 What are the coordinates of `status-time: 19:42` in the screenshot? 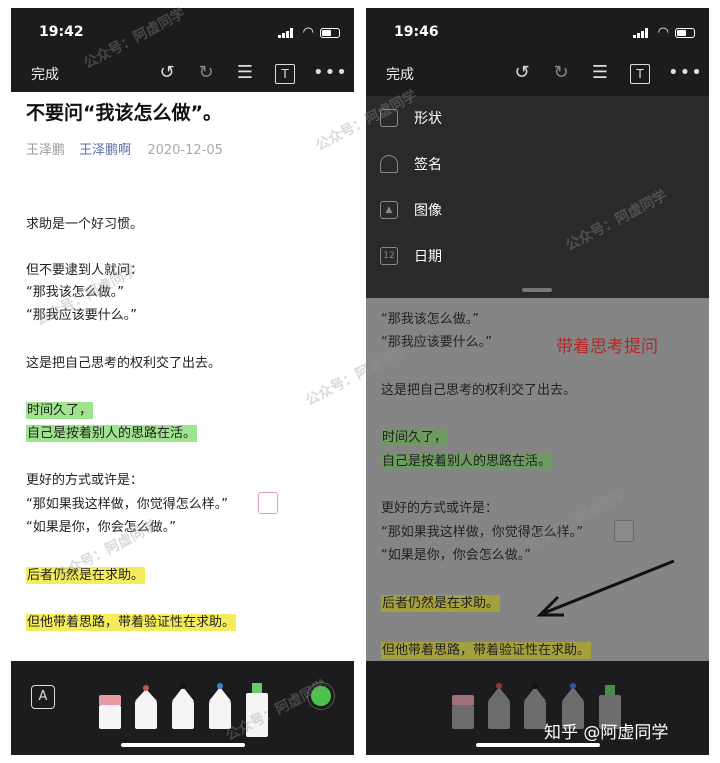 It's located at (61, 32).